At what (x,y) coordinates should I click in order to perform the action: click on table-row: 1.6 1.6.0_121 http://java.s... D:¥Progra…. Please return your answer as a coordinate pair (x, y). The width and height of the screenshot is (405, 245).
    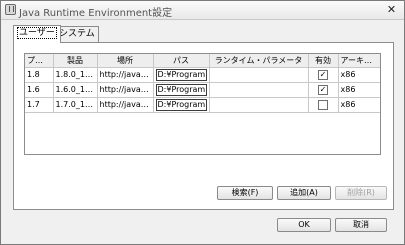
    Looking at the image, I should click on (202, 90).